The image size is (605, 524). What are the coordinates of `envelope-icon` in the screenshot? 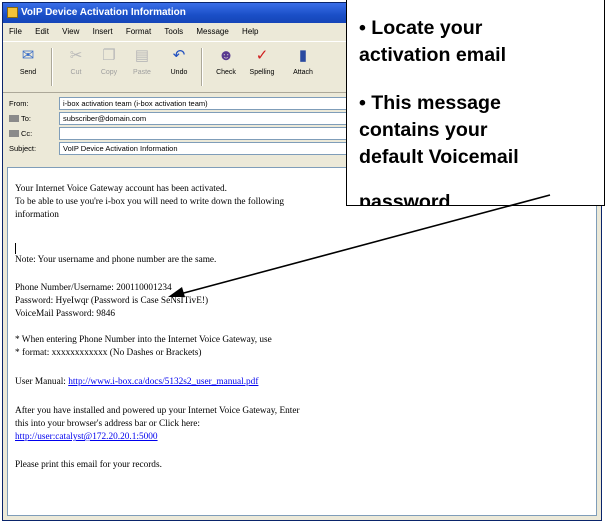 It's located at (12, 12).